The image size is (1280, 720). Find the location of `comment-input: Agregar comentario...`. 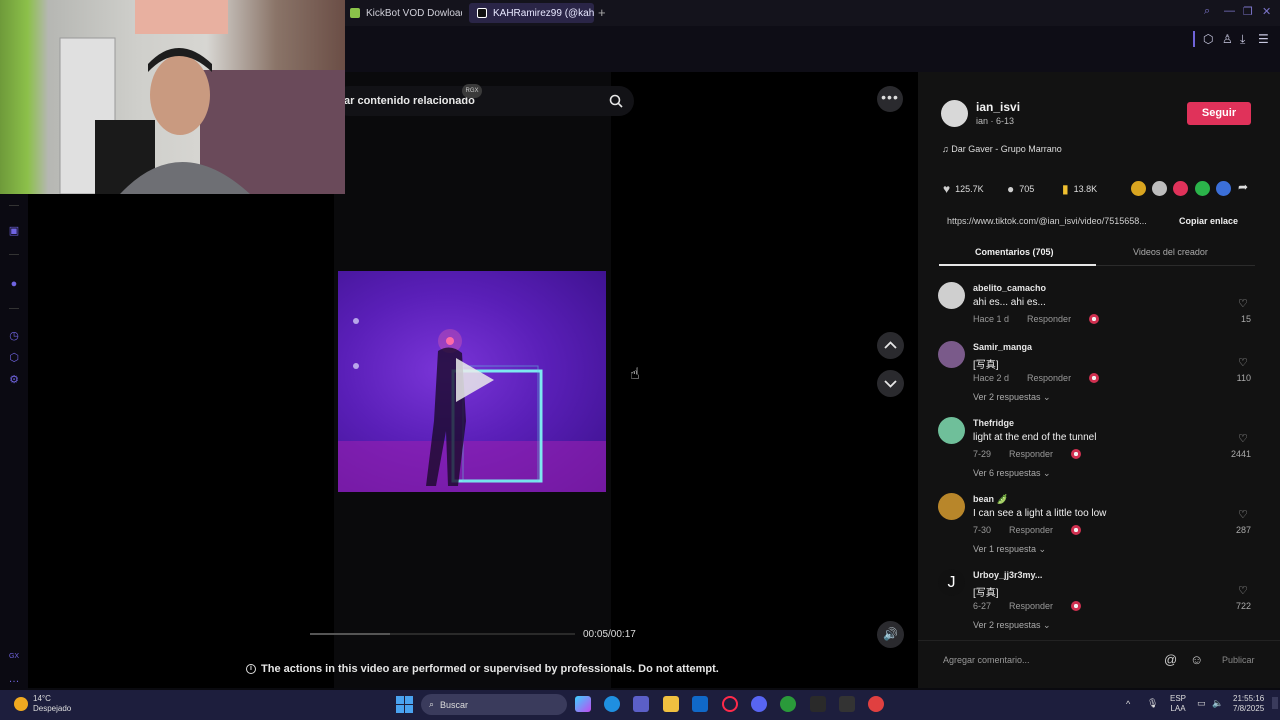

comment-input: Agregar comentario... is located at coordinates (986, 660).